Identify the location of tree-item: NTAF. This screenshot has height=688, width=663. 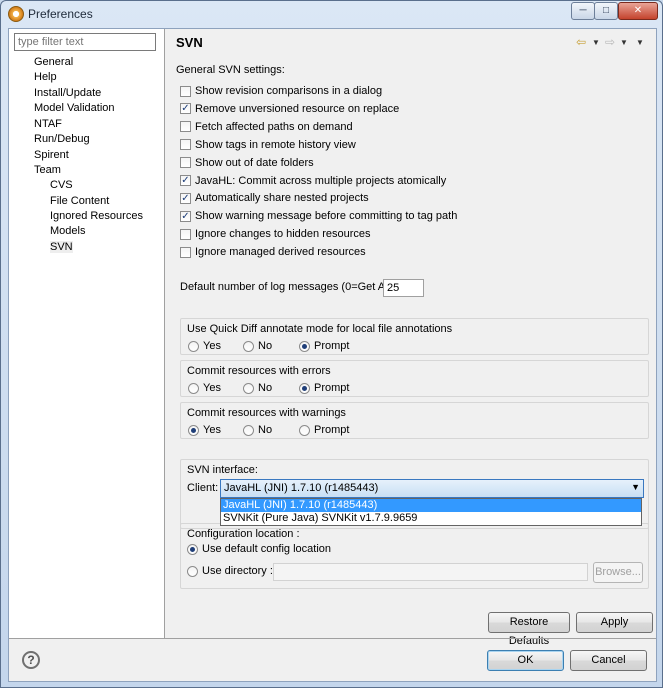
(48, 124).